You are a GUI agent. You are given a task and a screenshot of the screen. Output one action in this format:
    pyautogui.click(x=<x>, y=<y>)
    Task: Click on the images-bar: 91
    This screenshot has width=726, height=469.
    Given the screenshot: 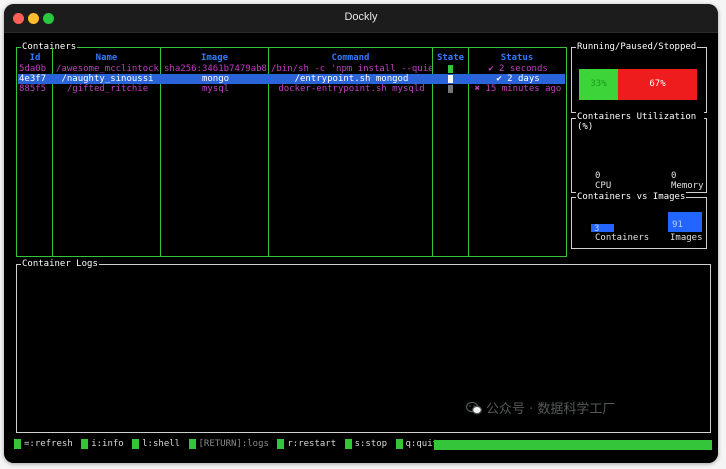 What is the action you would take?
    pyautogui.click(x=685, y=222)
    